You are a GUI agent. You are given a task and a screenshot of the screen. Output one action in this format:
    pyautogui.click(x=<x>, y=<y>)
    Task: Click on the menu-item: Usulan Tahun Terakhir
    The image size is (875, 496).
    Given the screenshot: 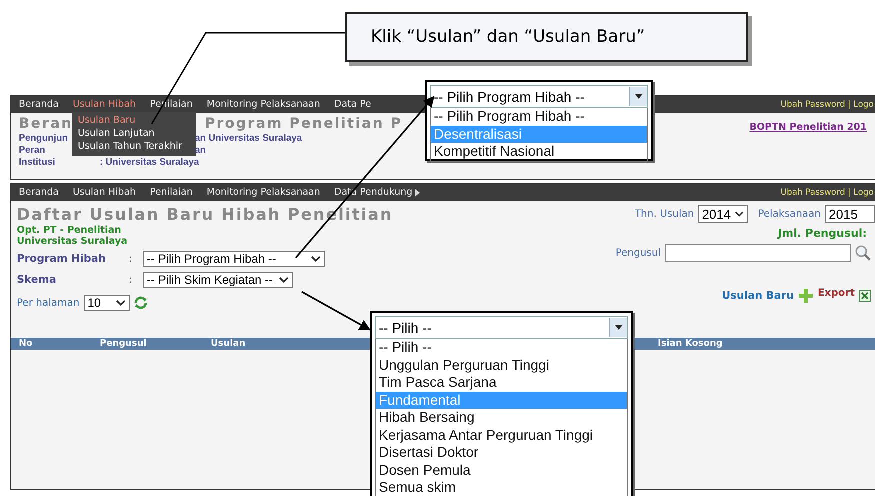 What is the action you would take?
    pyautogui.click(x=134, y=146)
    